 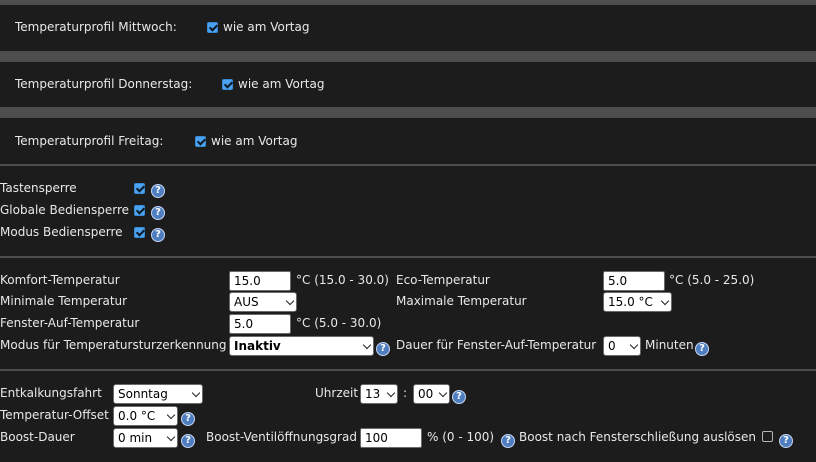 I want to click on window-temp-range: °C (5.0 - 30.0), so click(x=339, y=323).